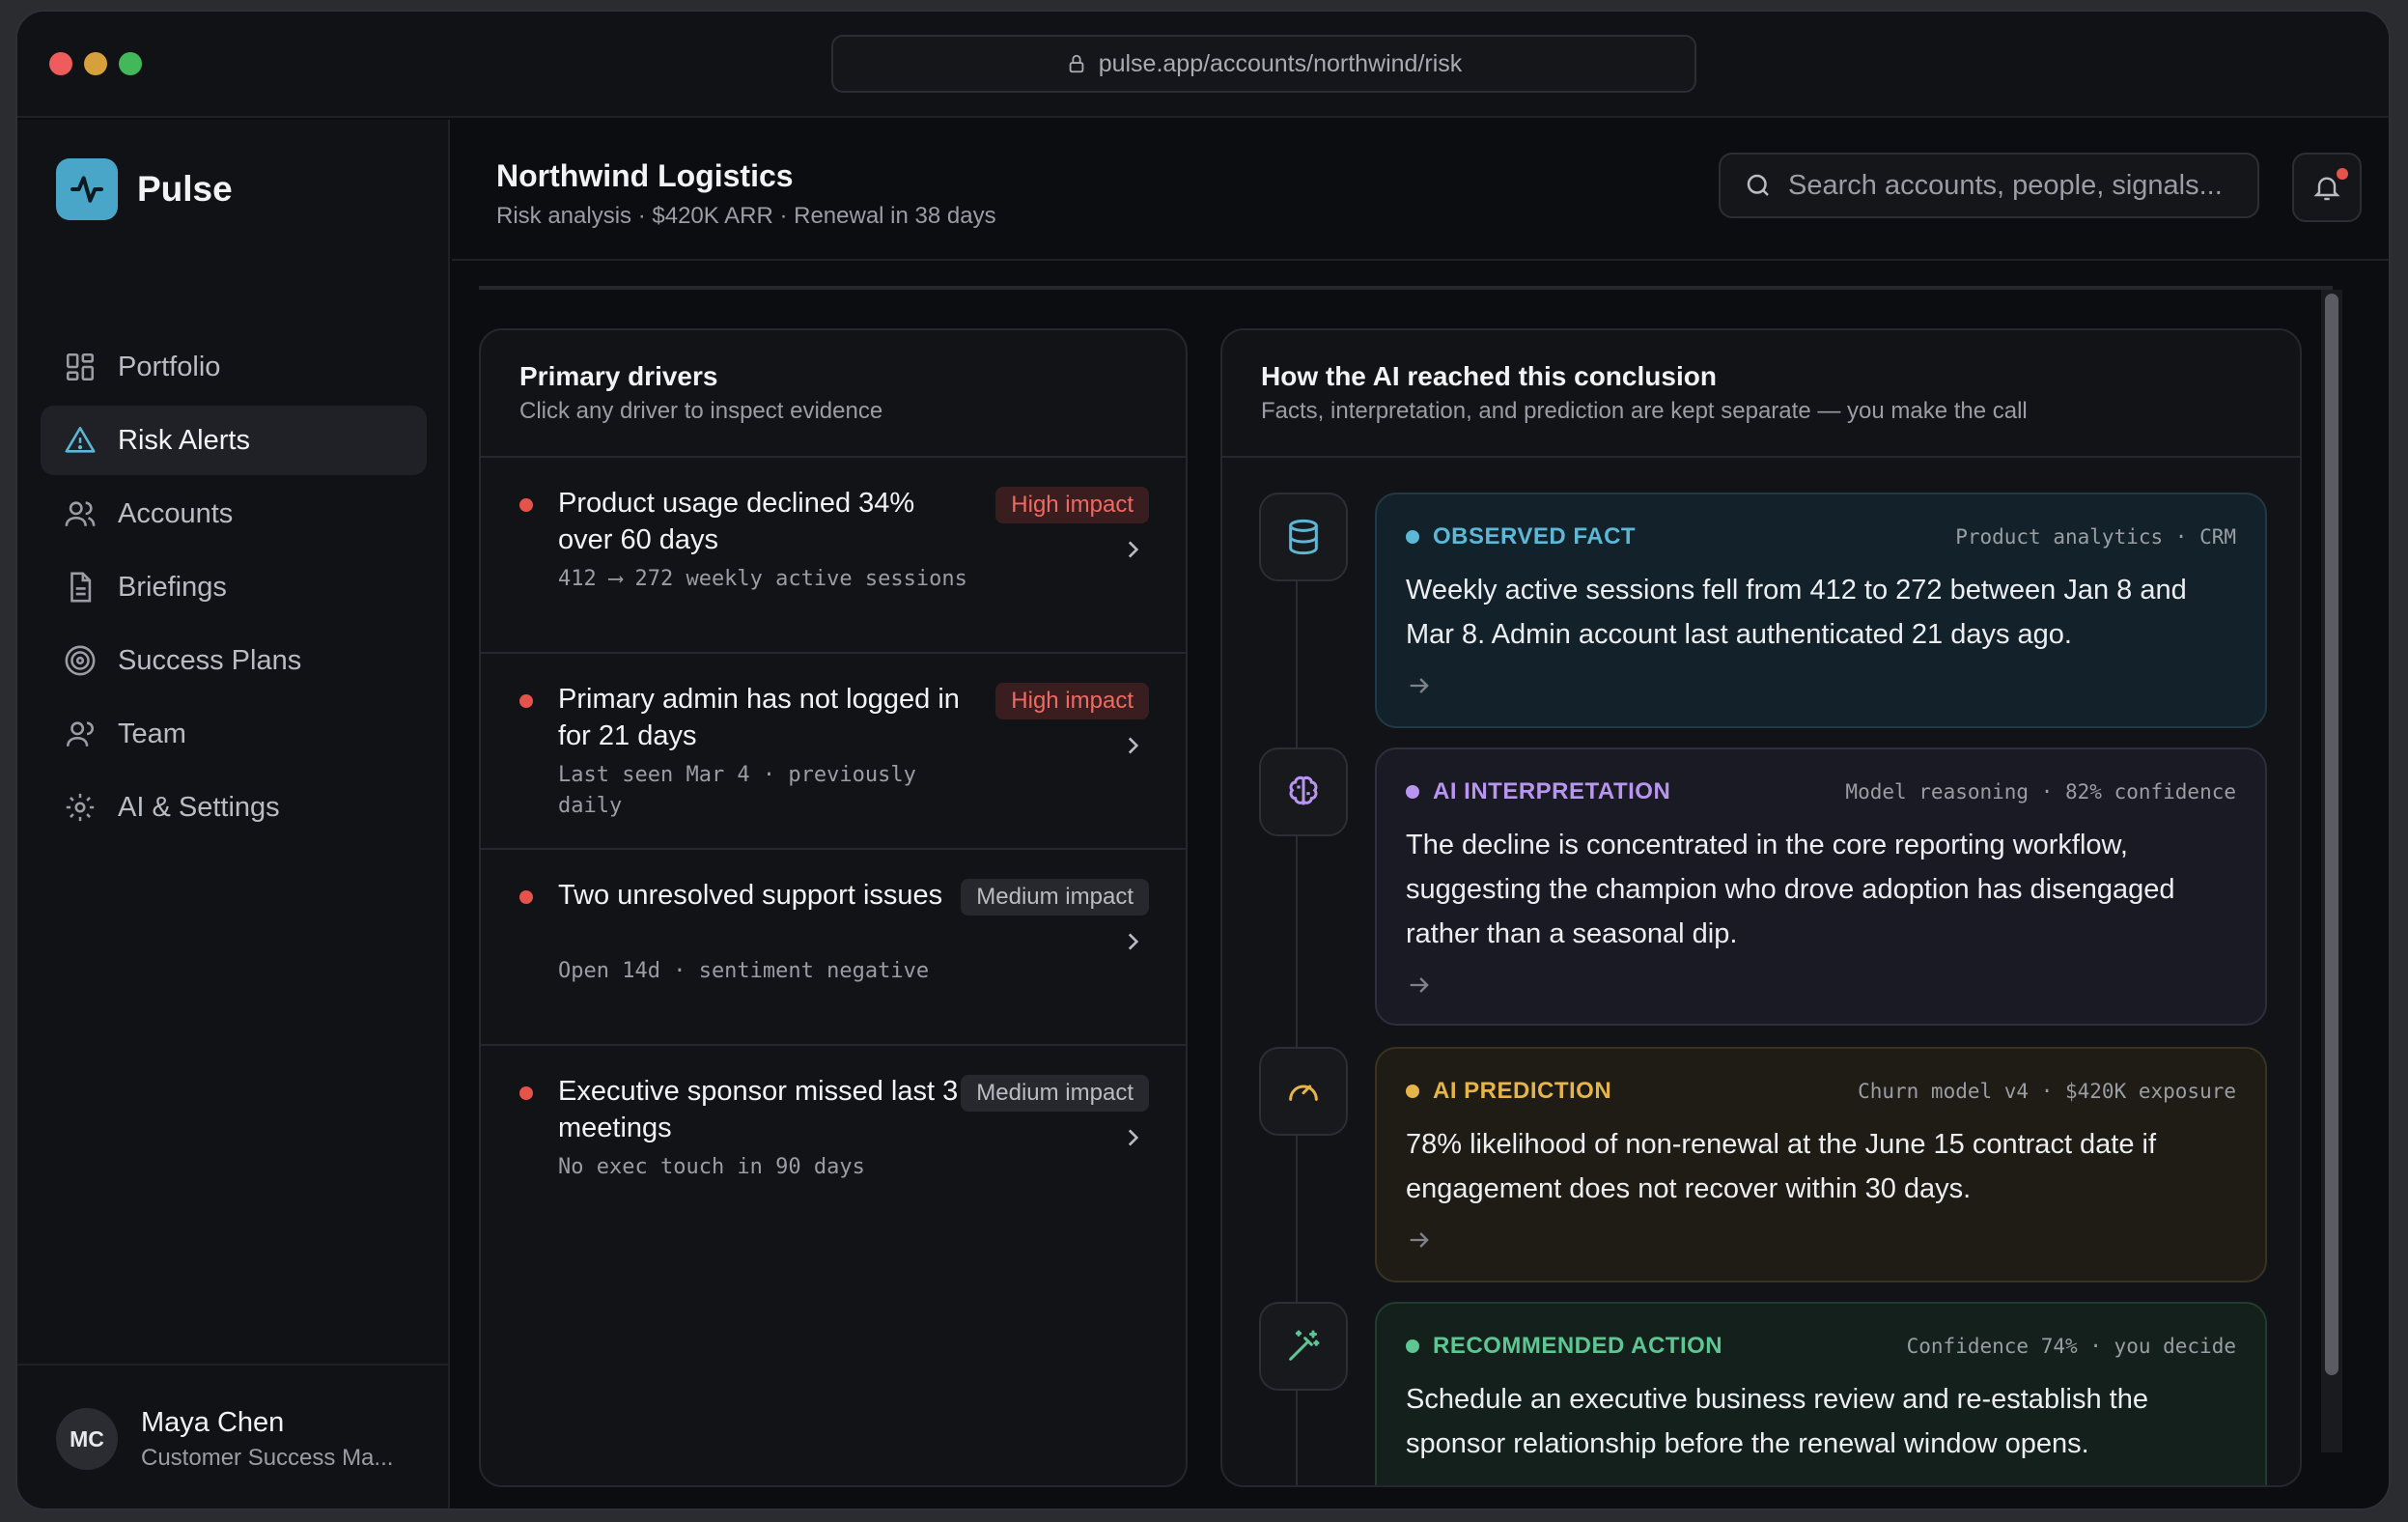  Describe the element at coordinates (173, 587) in the screenshot. I see `sidebar-item-label: Briefings` at that location.